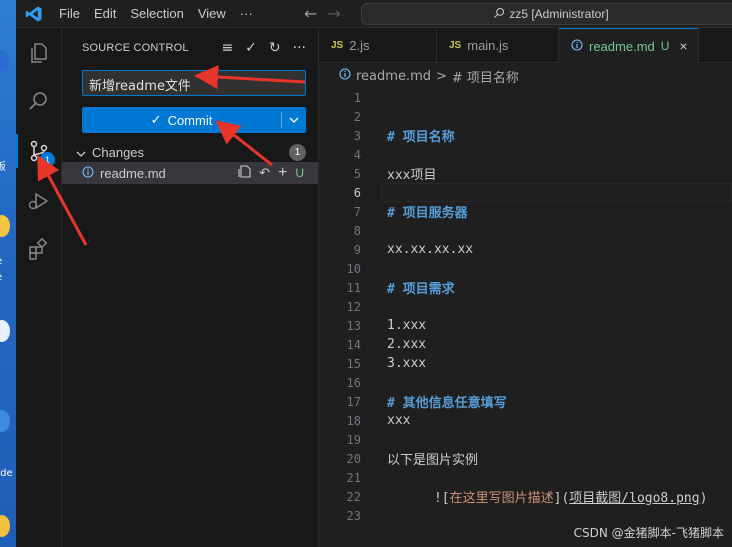 This screenshot has width=732, height=547. Describe the element at coordinates (427, 213) in the screenshot. I see `line-text: # 项目服务器` at that location.